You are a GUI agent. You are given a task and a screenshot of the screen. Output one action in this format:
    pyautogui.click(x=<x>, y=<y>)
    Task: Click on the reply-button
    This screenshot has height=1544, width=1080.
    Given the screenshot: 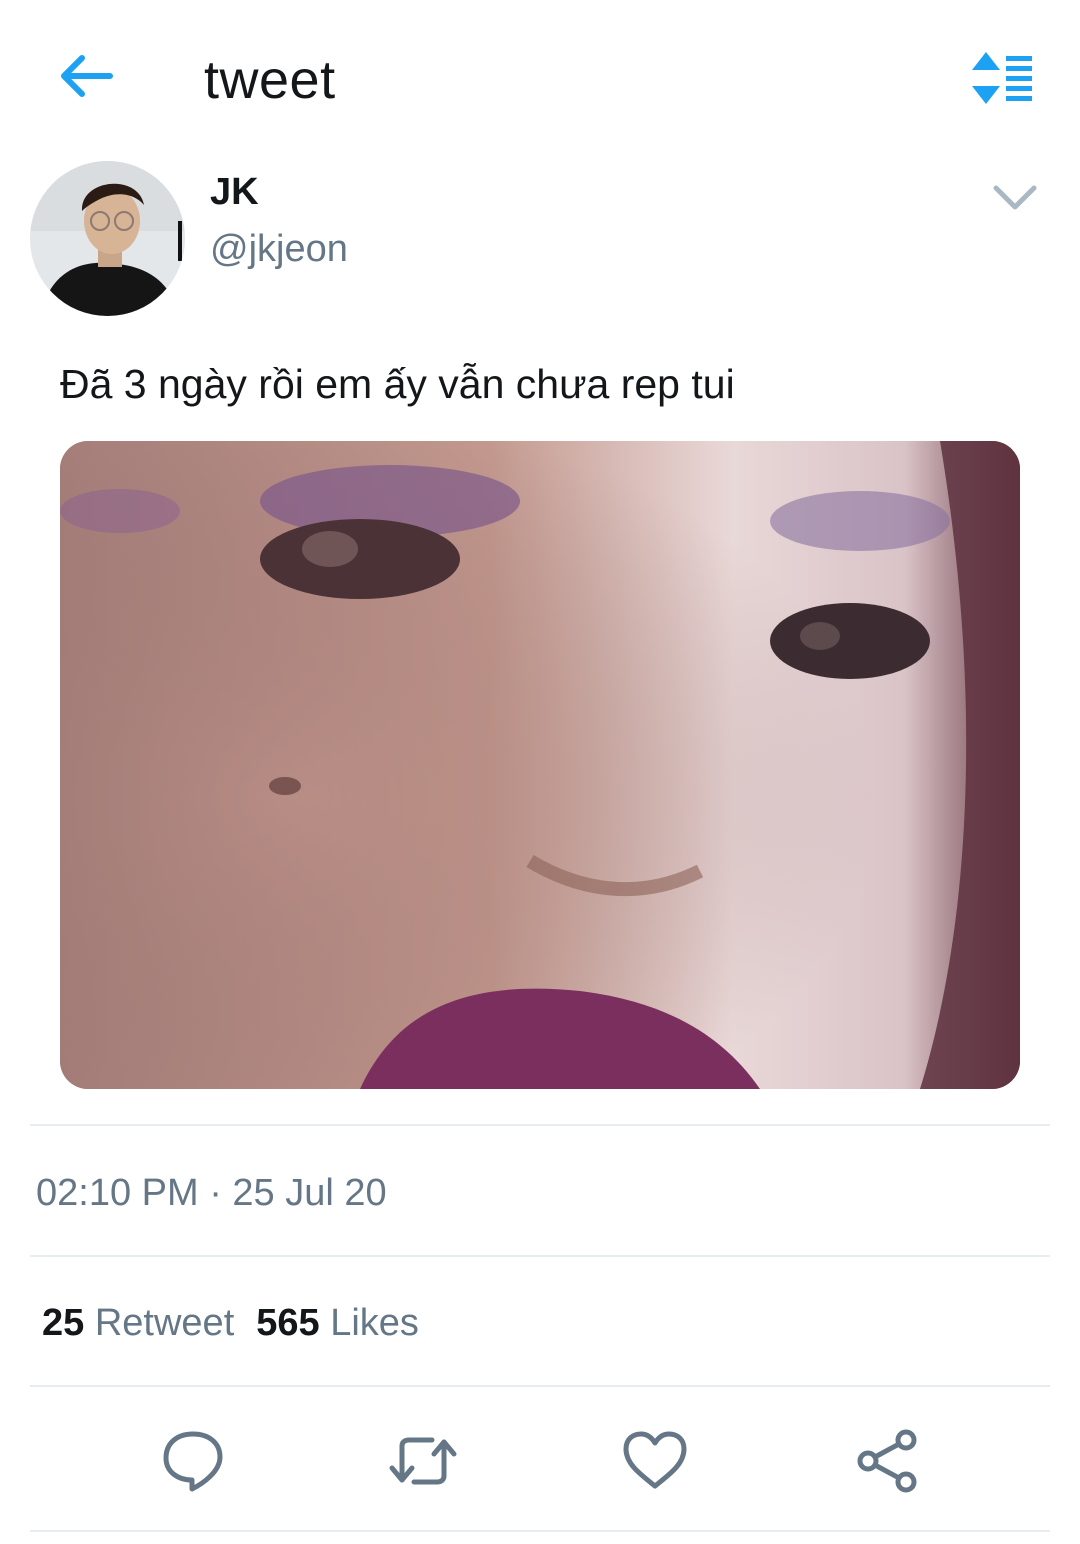 What is the action you would take?
    pyautogui.click(x=193, y=1461)
    